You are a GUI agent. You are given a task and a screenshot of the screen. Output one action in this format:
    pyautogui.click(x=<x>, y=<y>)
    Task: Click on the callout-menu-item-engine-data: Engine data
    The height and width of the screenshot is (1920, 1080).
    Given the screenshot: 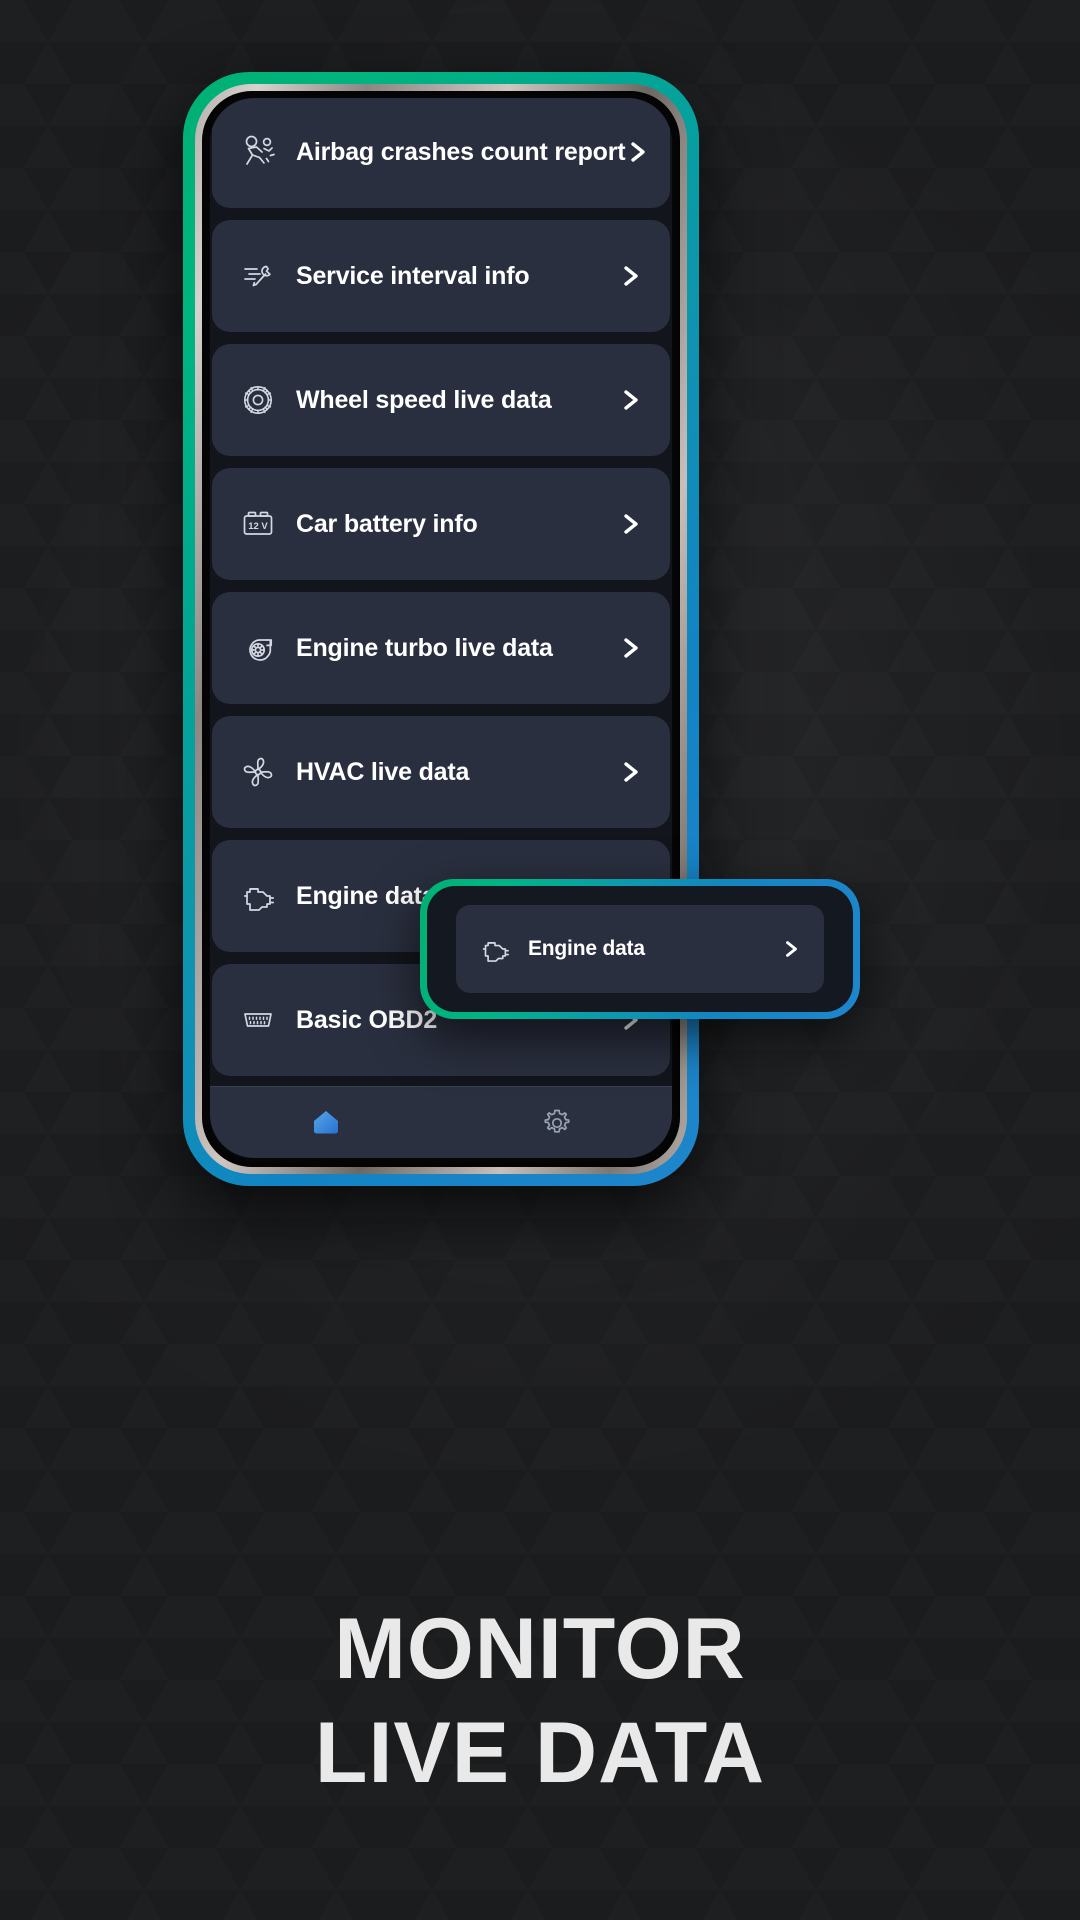 What is the action you would take?
    pyautogui.click(x=640, y=949)
    